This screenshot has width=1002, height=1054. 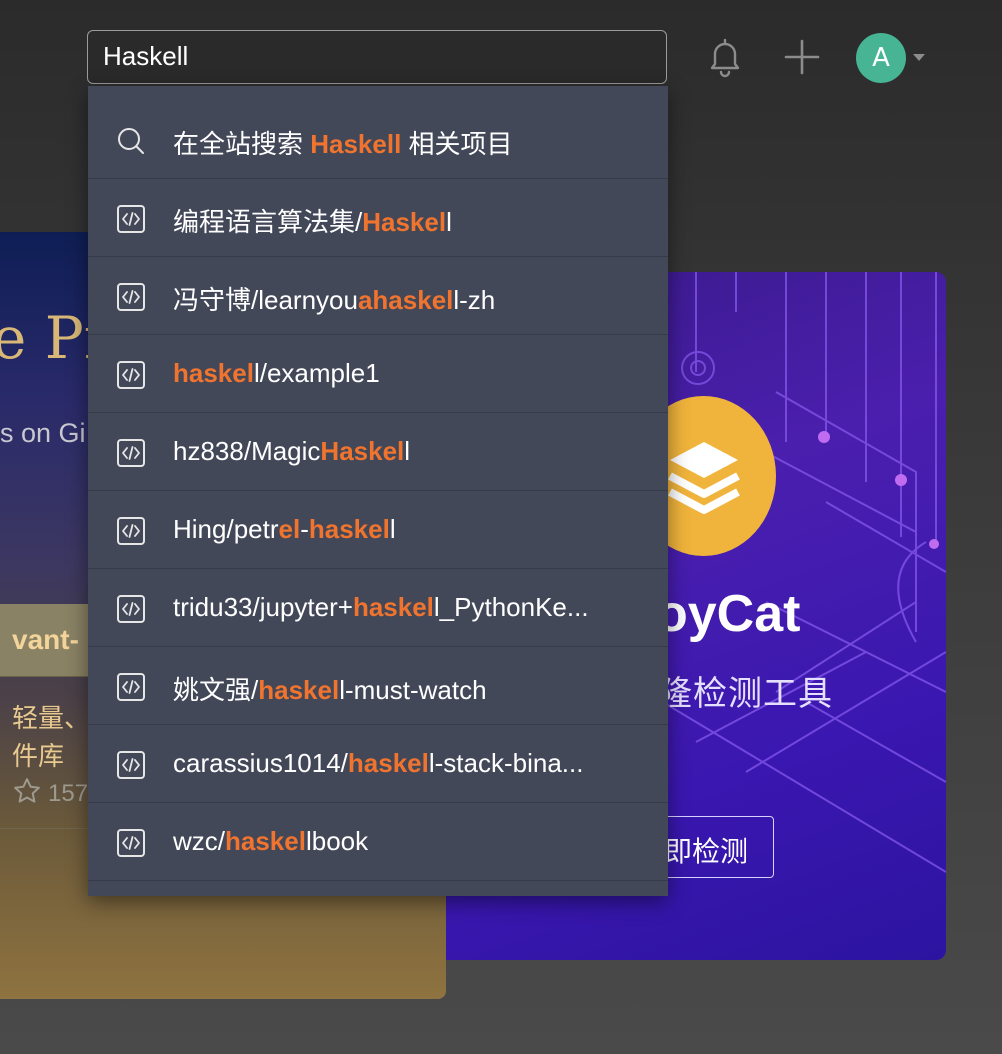 I want to click on site-search-label: 在全站搜索 Haskell 相关项目, so click(x=407, y=142).